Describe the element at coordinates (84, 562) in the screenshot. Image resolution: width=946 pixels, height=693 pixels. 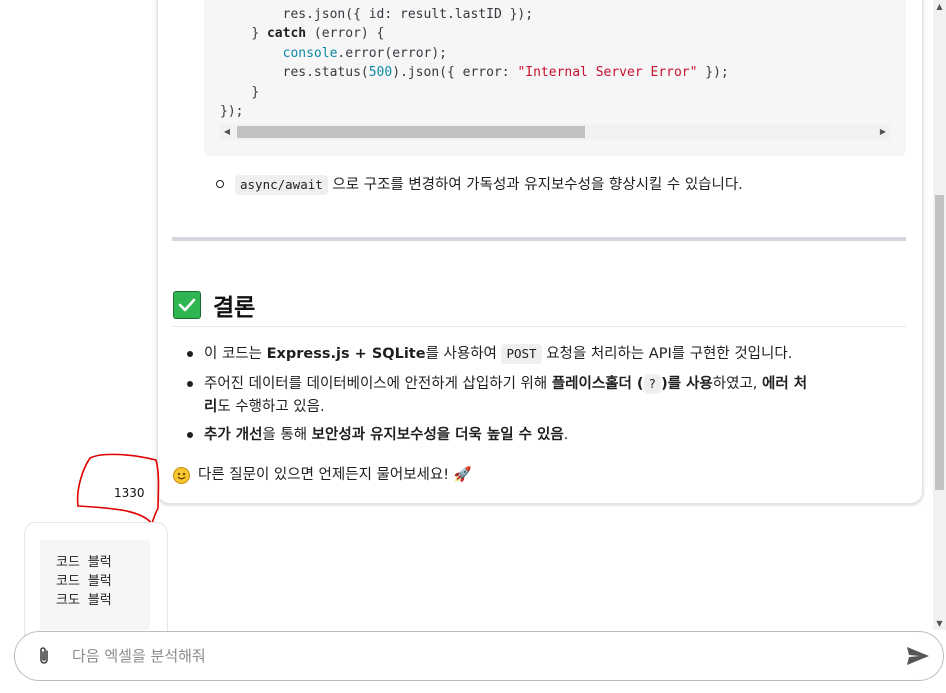
I see `user-message-line-1: 코드 블럭` at that location.